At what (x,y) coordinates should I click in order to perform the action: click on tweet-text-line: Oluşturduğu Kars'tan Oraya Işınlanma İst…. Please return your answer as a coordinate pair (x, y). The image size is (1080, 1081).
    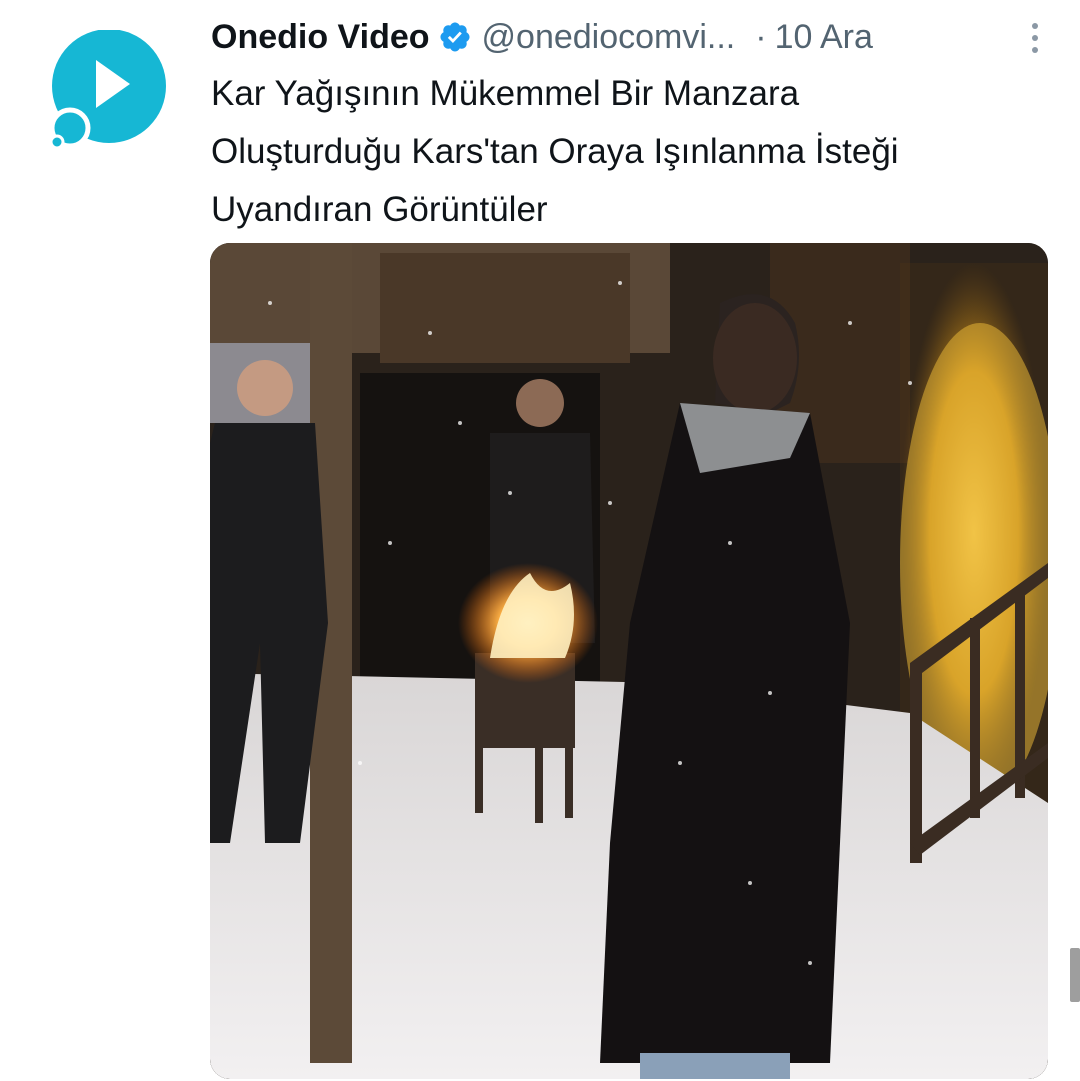
    Looking at the image, I should click on (555, 151).